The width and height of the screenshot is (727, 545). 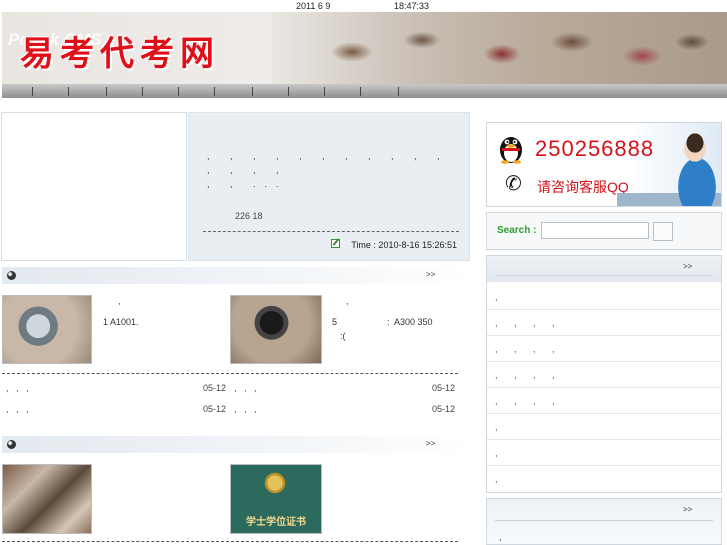 What do you see at coordinates (583, 187) in the screenshot?
I see `contact-prompt: 请咨询客服QQ` at bounding box center [583, 187].